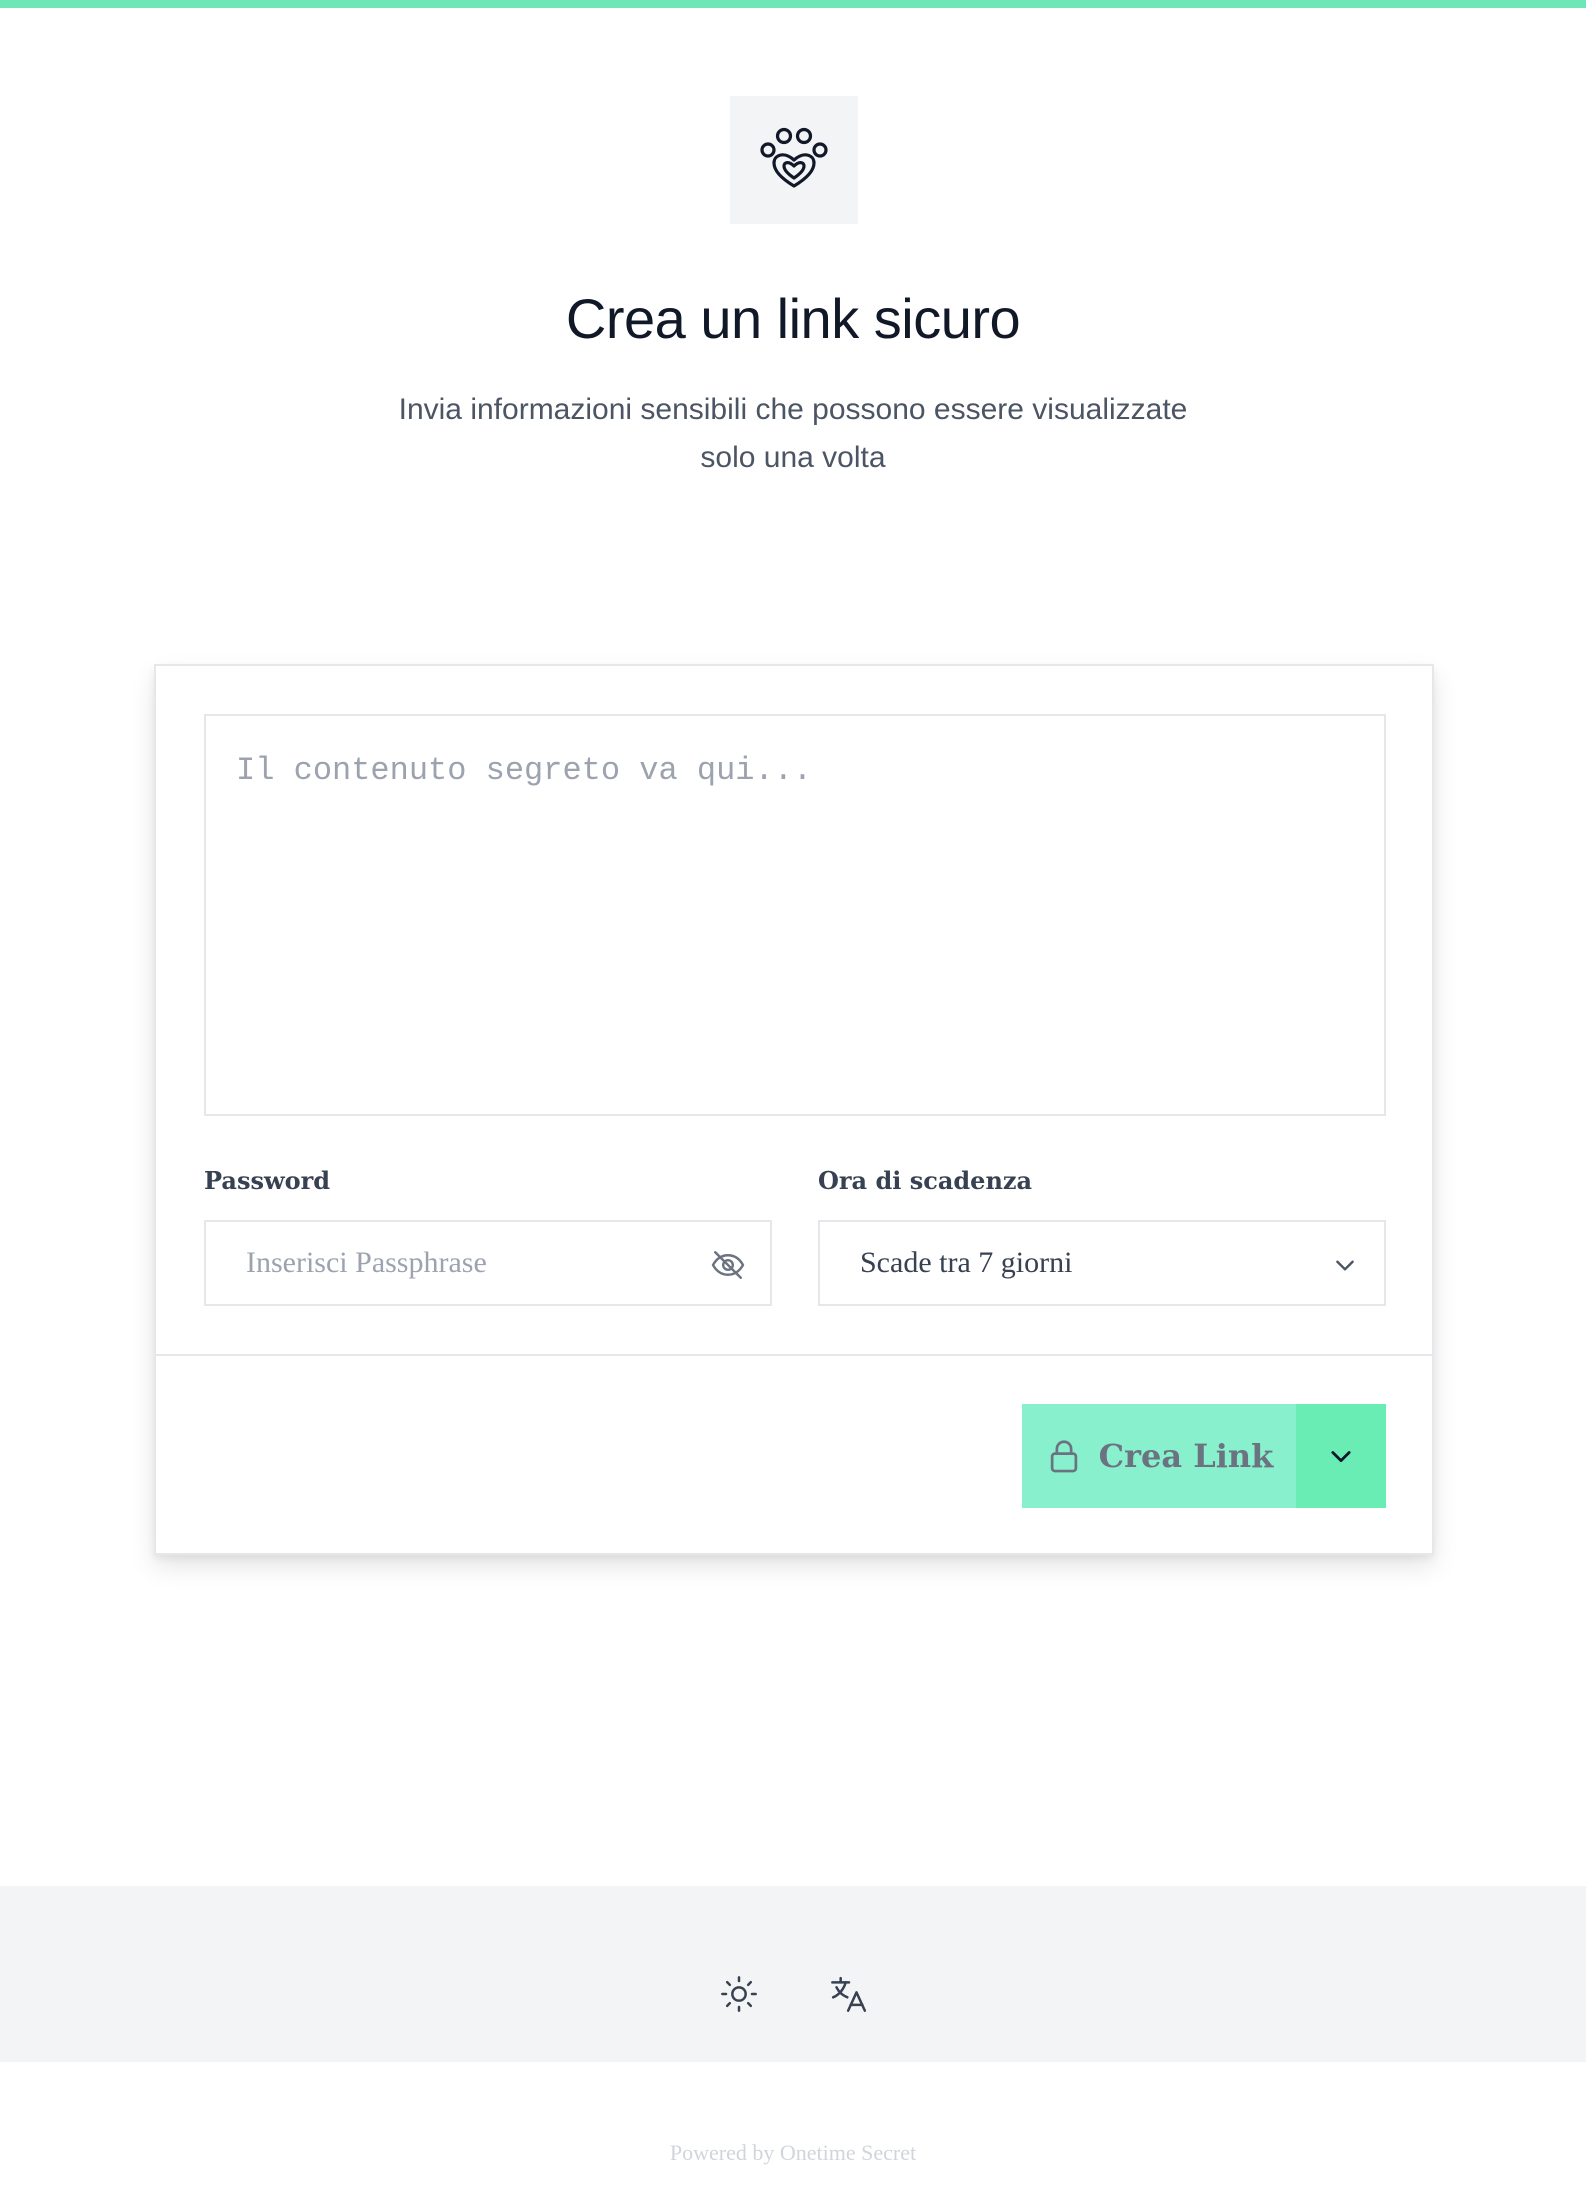  I want to click on theme-toggle-button, so click(739, 1994).